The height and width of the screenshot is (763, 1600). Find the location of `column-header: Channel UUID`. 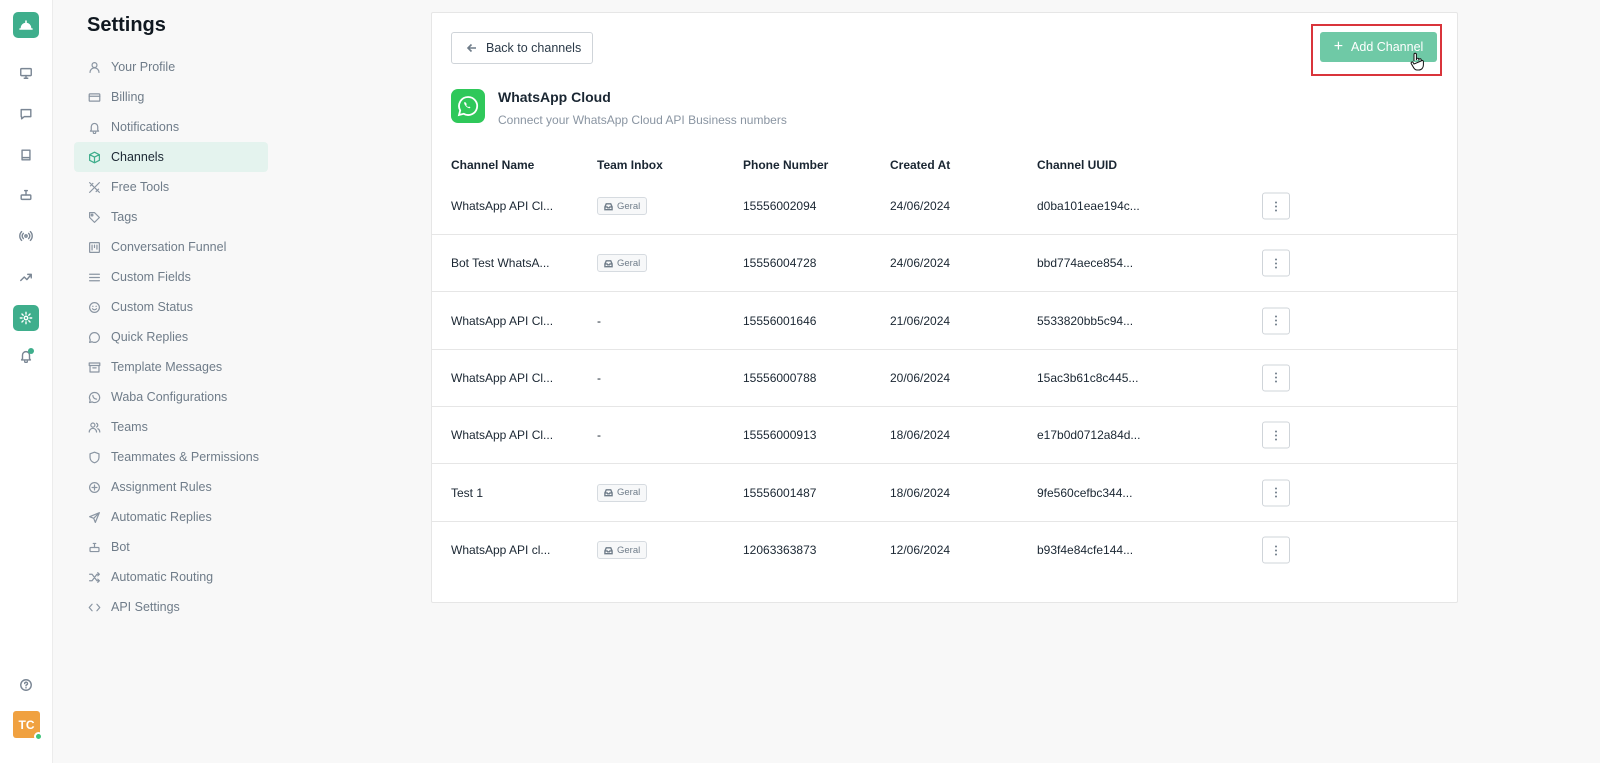

column-header: Channel UUID is located at coordinates (1077, 165).